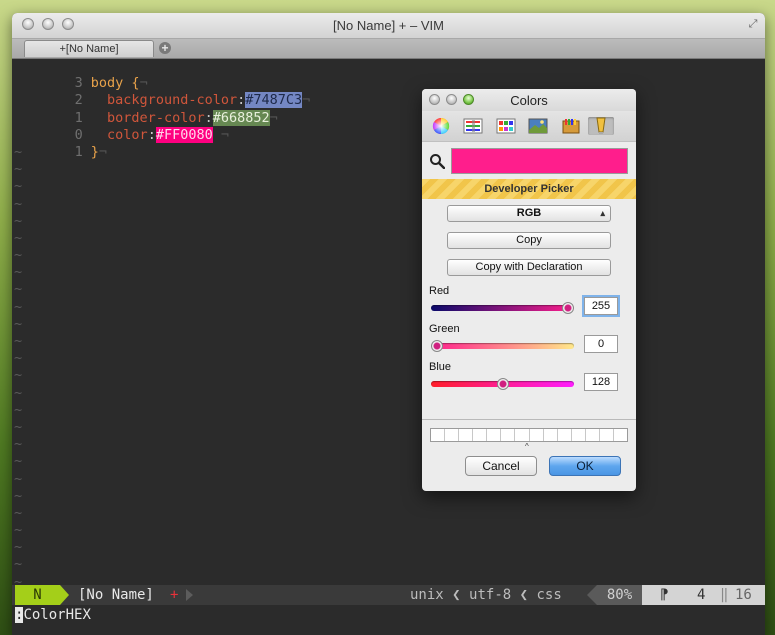  I want to click on copy-with-declaration-button: Copy with Declaration, so click(529, 267).